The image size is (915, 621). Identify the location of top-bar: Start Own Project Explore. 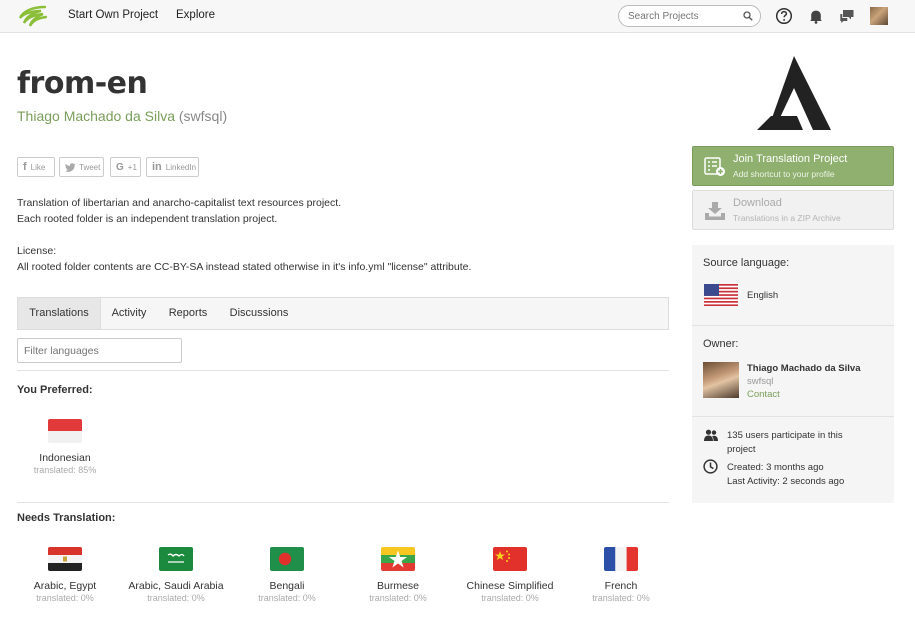
(457, 16).